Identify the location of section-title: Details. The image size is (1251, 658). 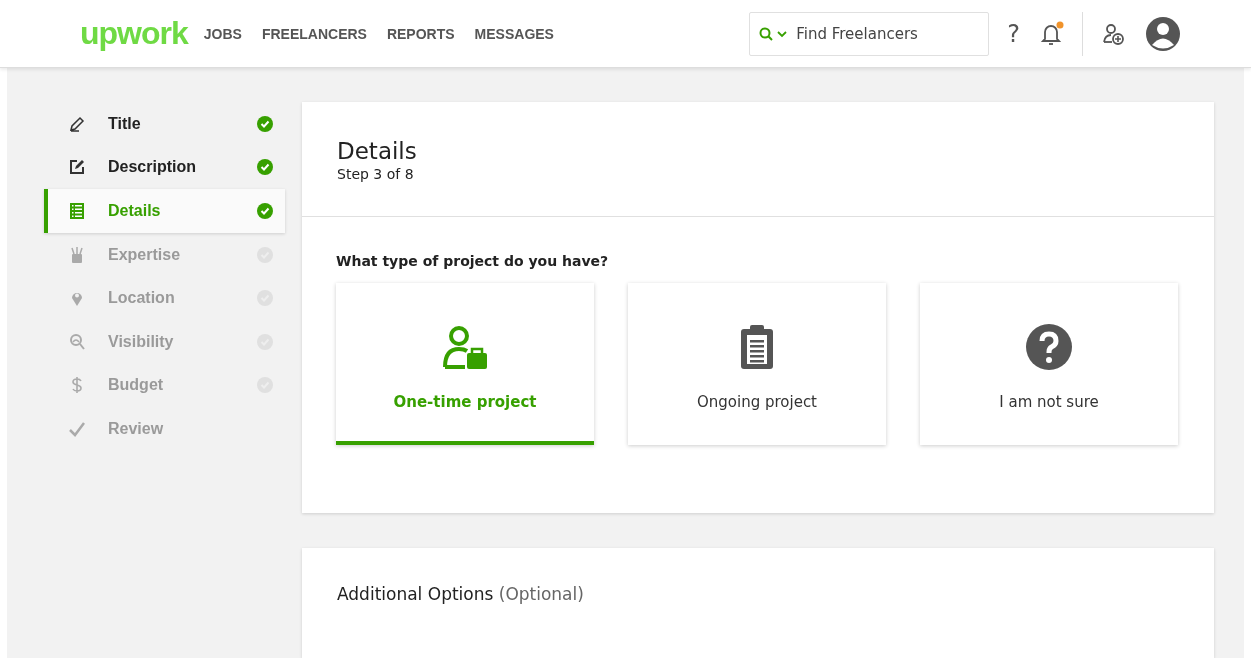
(377, 151).